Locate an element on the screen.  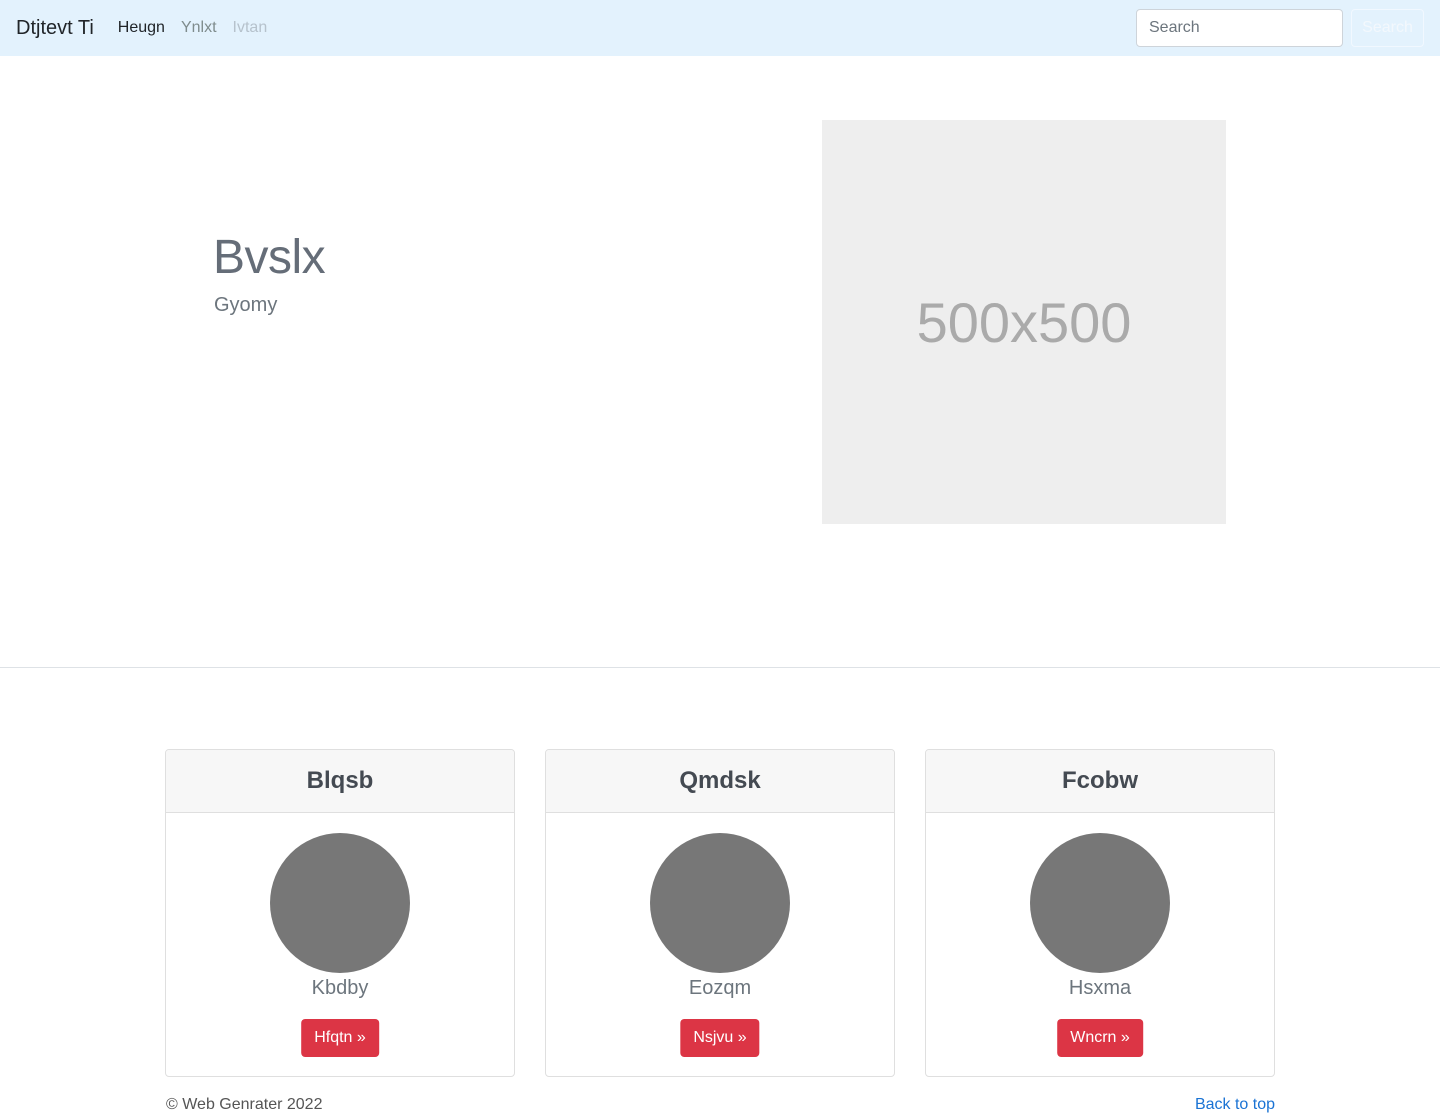
card-header: Fcobw is located at coordinates (1100, 781).